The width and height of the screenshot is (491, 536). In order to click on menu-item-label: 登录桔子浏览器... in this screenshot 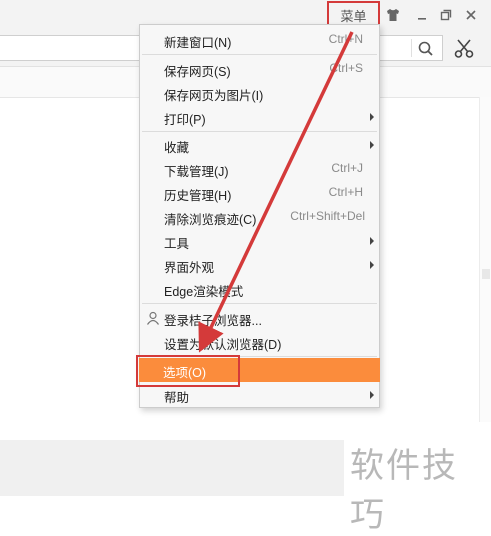, I will do `click(213, 321)`.